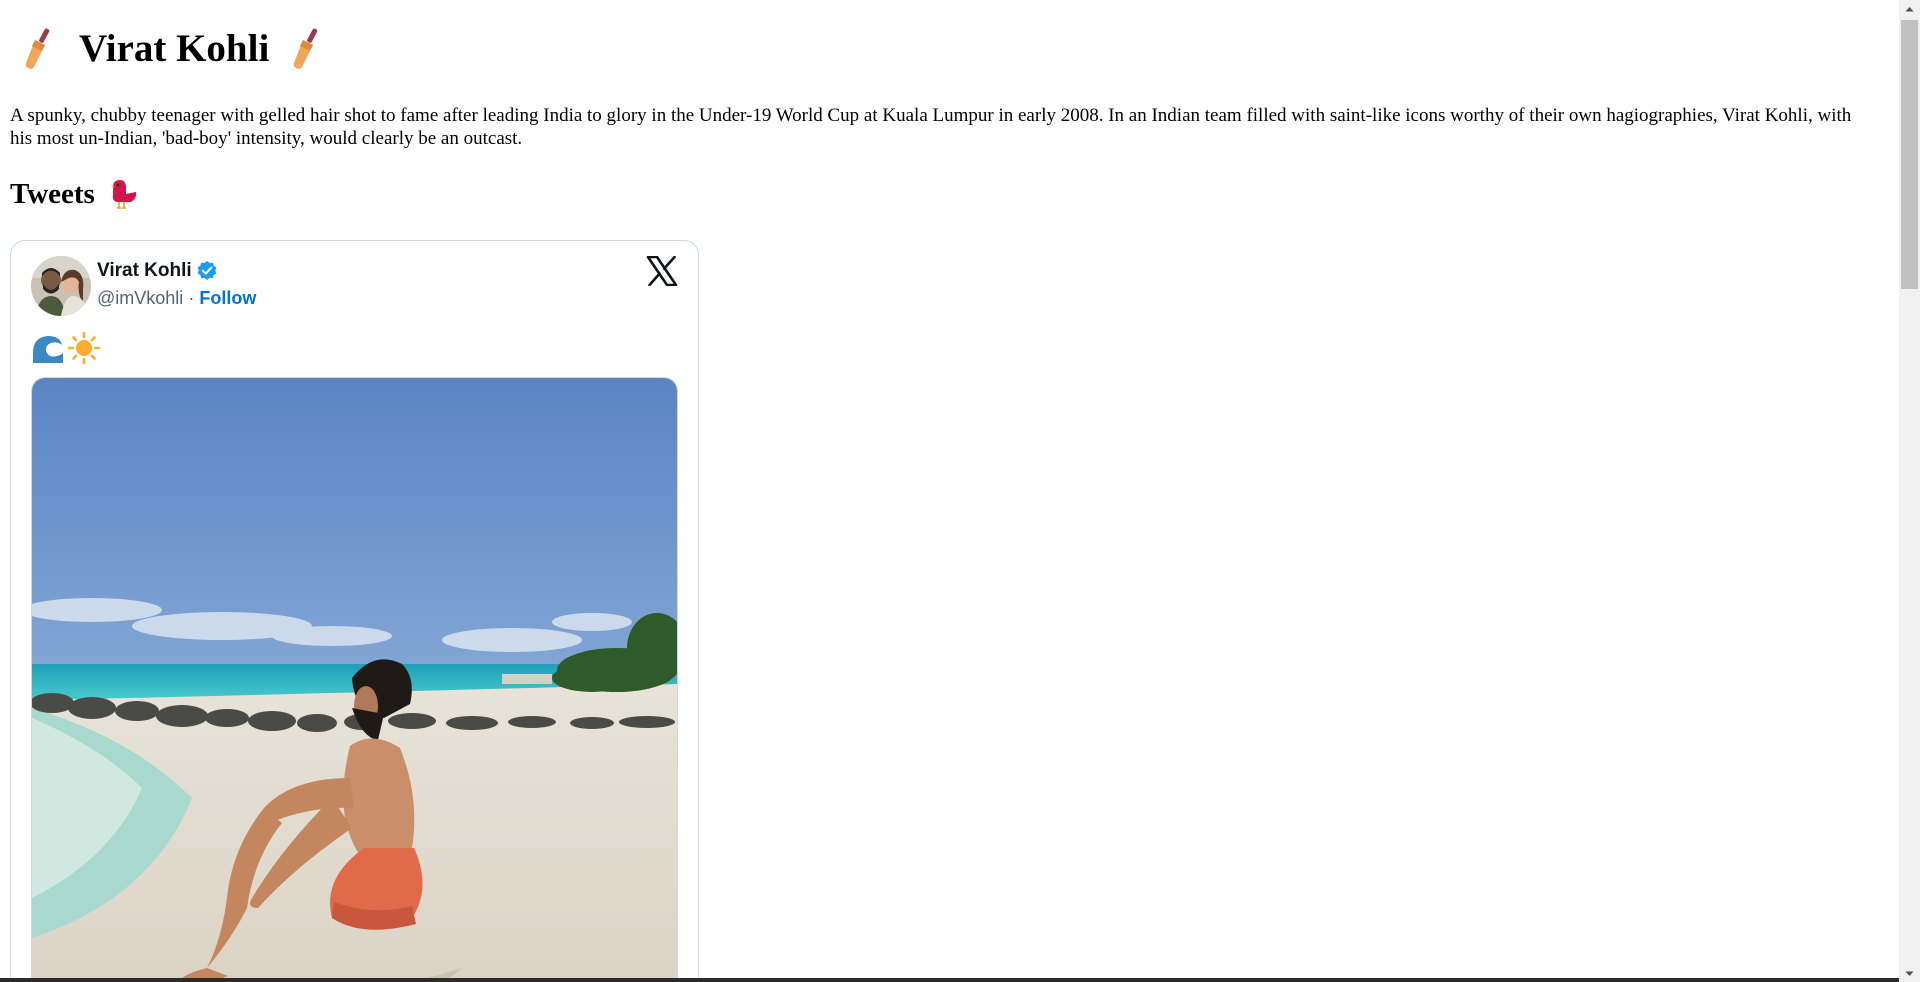 This screenshot has width=1920, height=982. I want to click on scroll-up-arrow-icon, so click(1909, 8).